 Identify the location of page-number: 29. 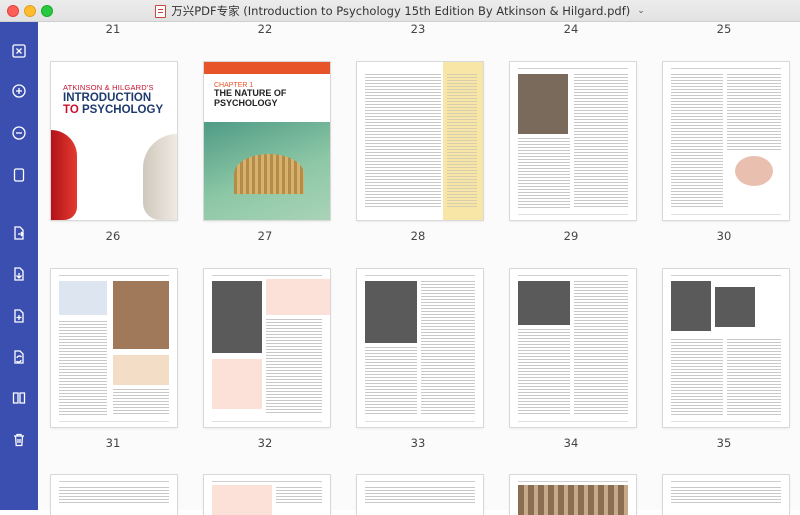
(571, 236).